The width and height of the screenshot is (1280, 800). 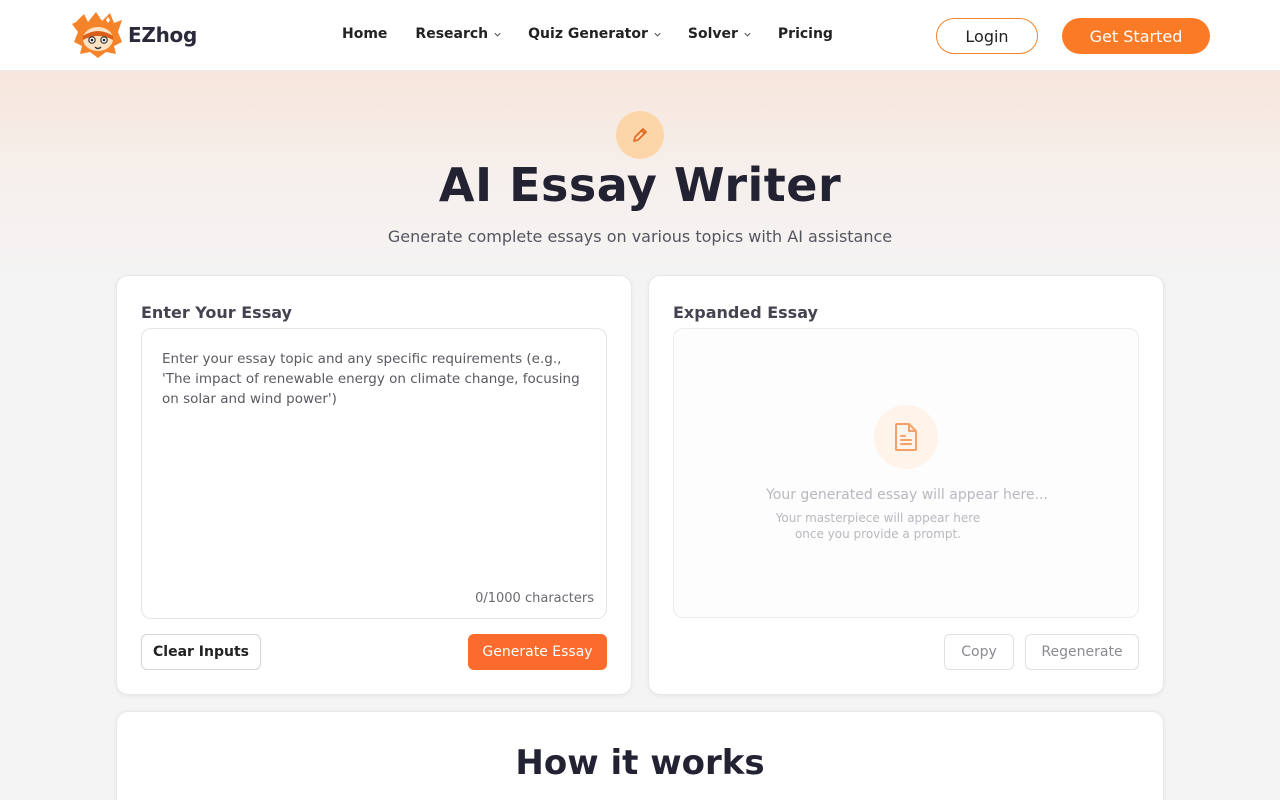 I want to click on nav-pricing: Pricing, so click(x=805, y=34).